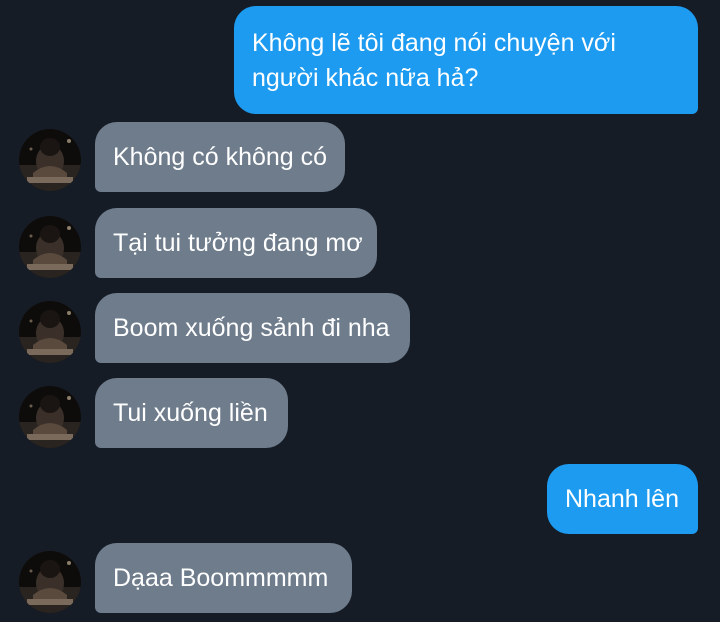 This screenshot has width=720, height=622. I want to click on received-message-bubble: Dạaa Boommmmm, so click(223, 578).